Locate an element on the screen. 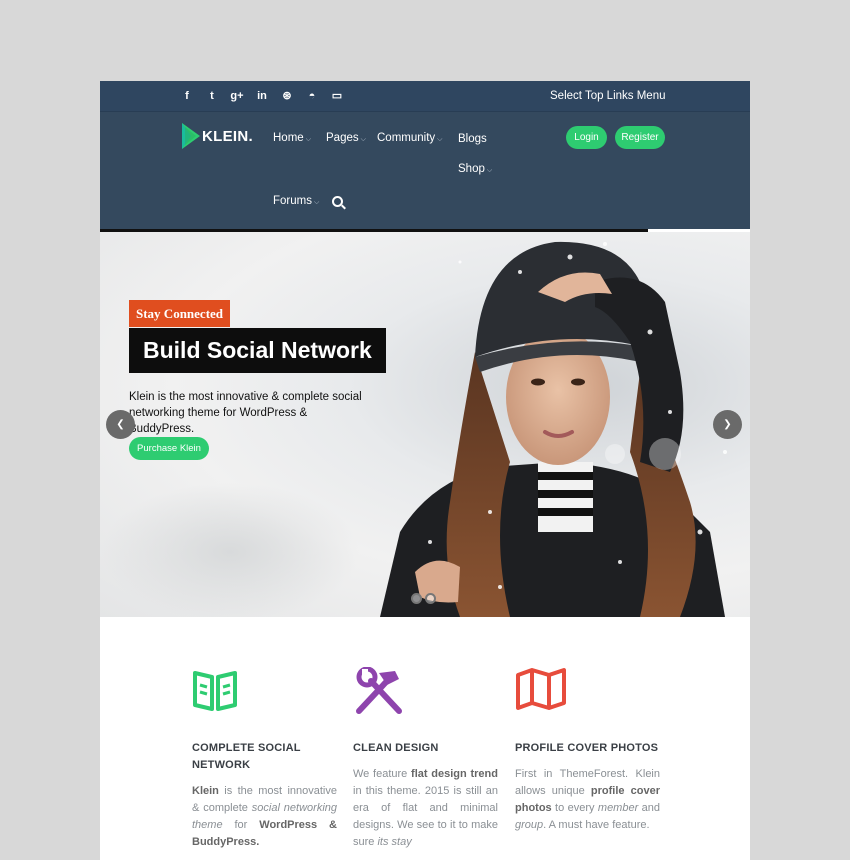  nav-community: Community ⌵ is located at coordinates (409, 138).